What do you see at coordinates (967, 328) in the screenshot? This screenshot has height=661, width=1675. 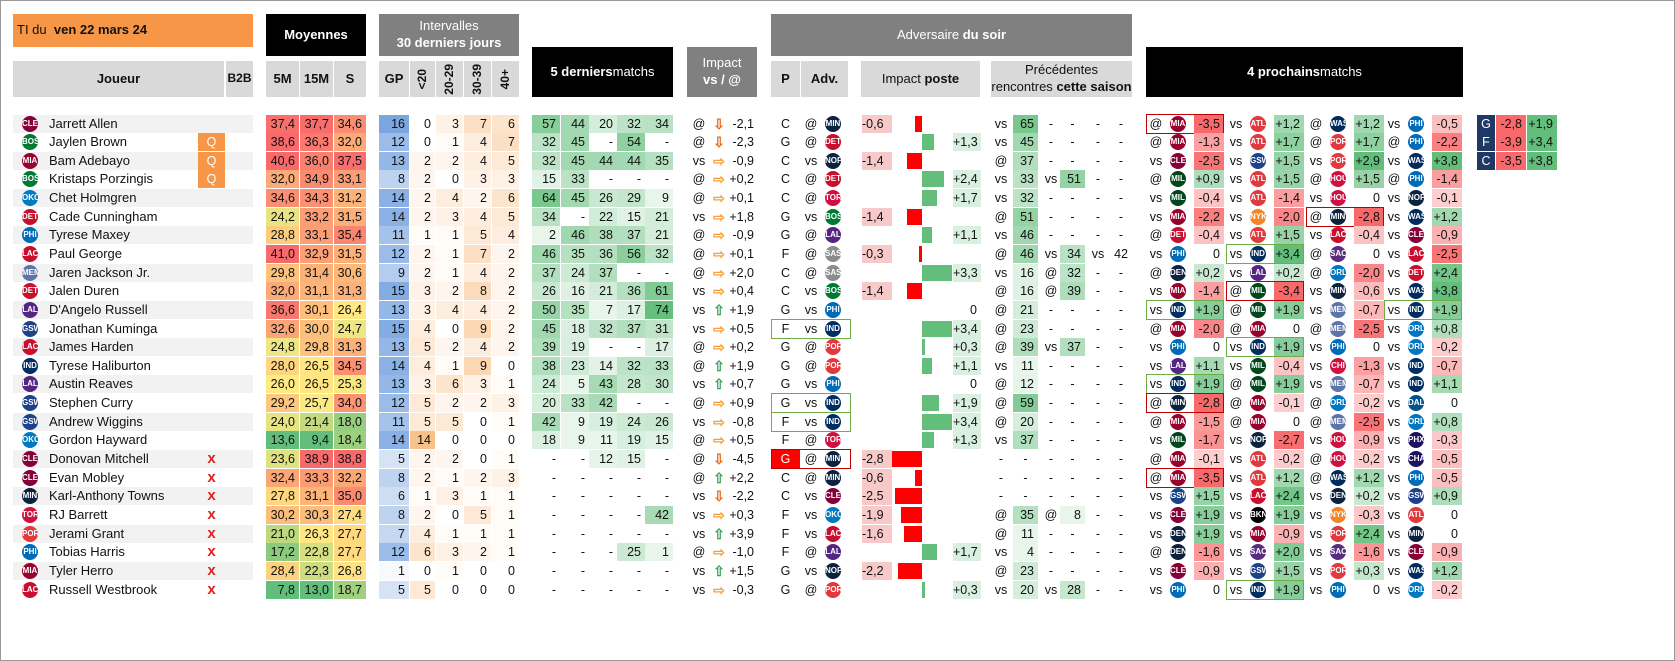 I see `impact-poste-delta: +3,4` at bounding box center [967, 328].